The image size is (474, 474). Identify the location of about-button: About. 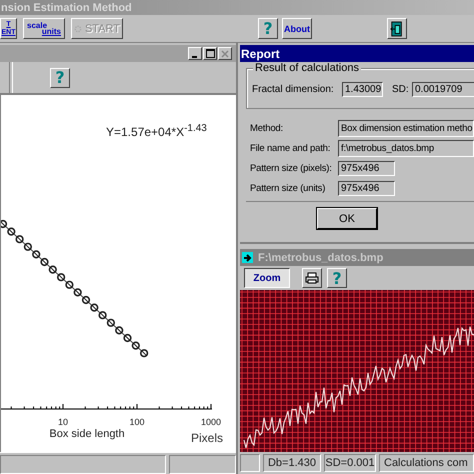
(297, 28).